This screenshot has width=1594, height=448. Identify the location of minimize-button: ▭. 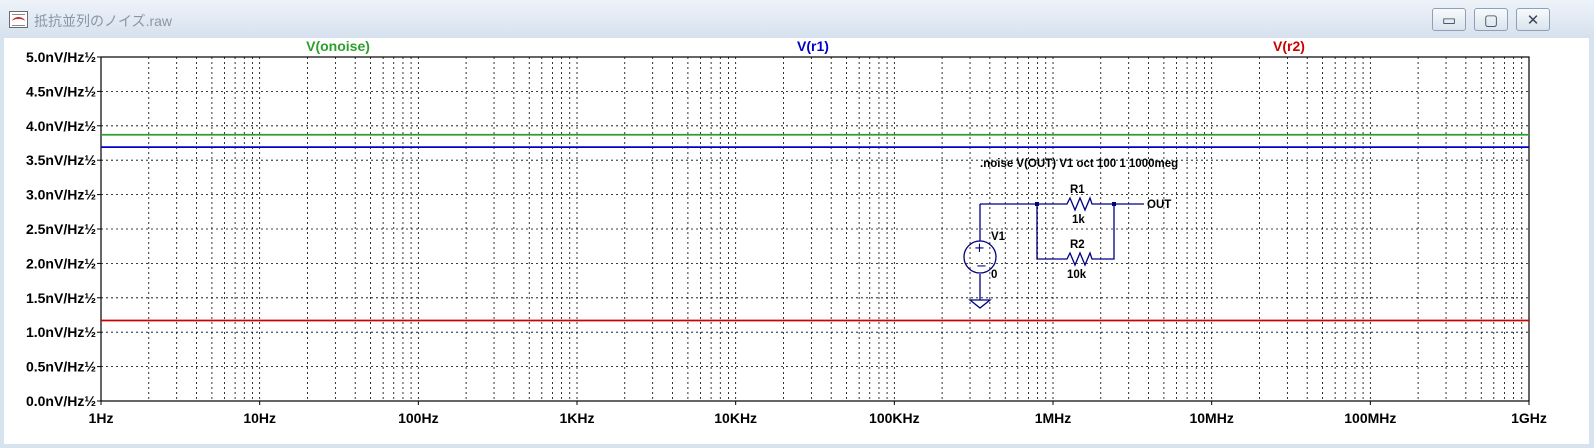
(1449, 19).